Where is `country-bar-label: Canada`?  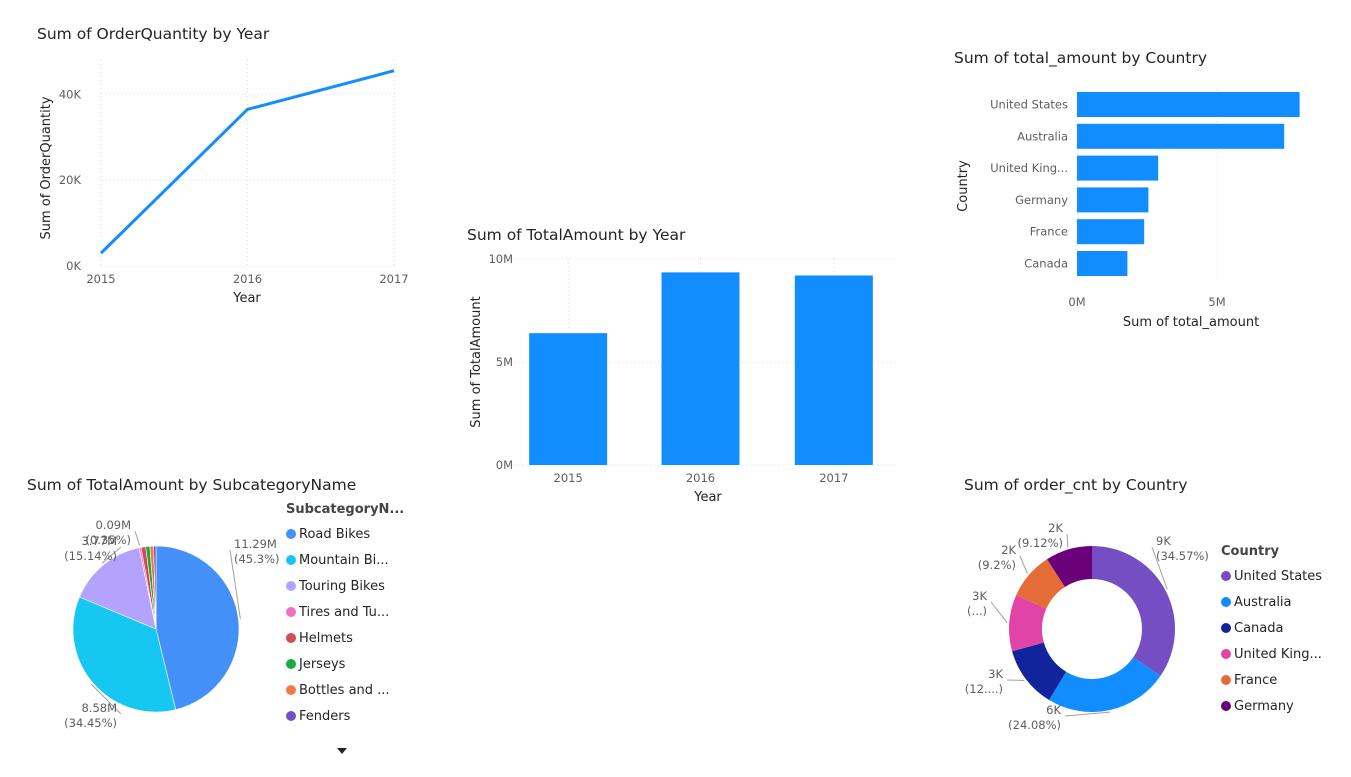 country-bar-label: Canada is located at coordinates (1046, 264).